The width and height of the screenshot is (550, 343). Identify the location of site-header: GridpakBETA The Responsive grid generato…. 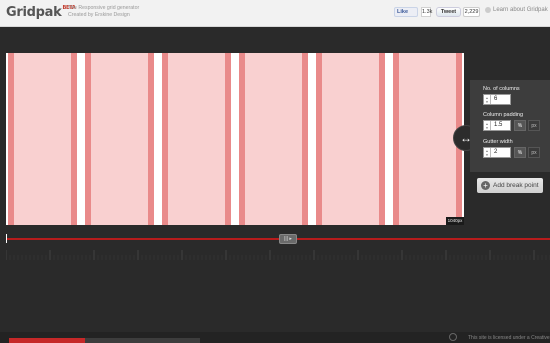
(275, 13).